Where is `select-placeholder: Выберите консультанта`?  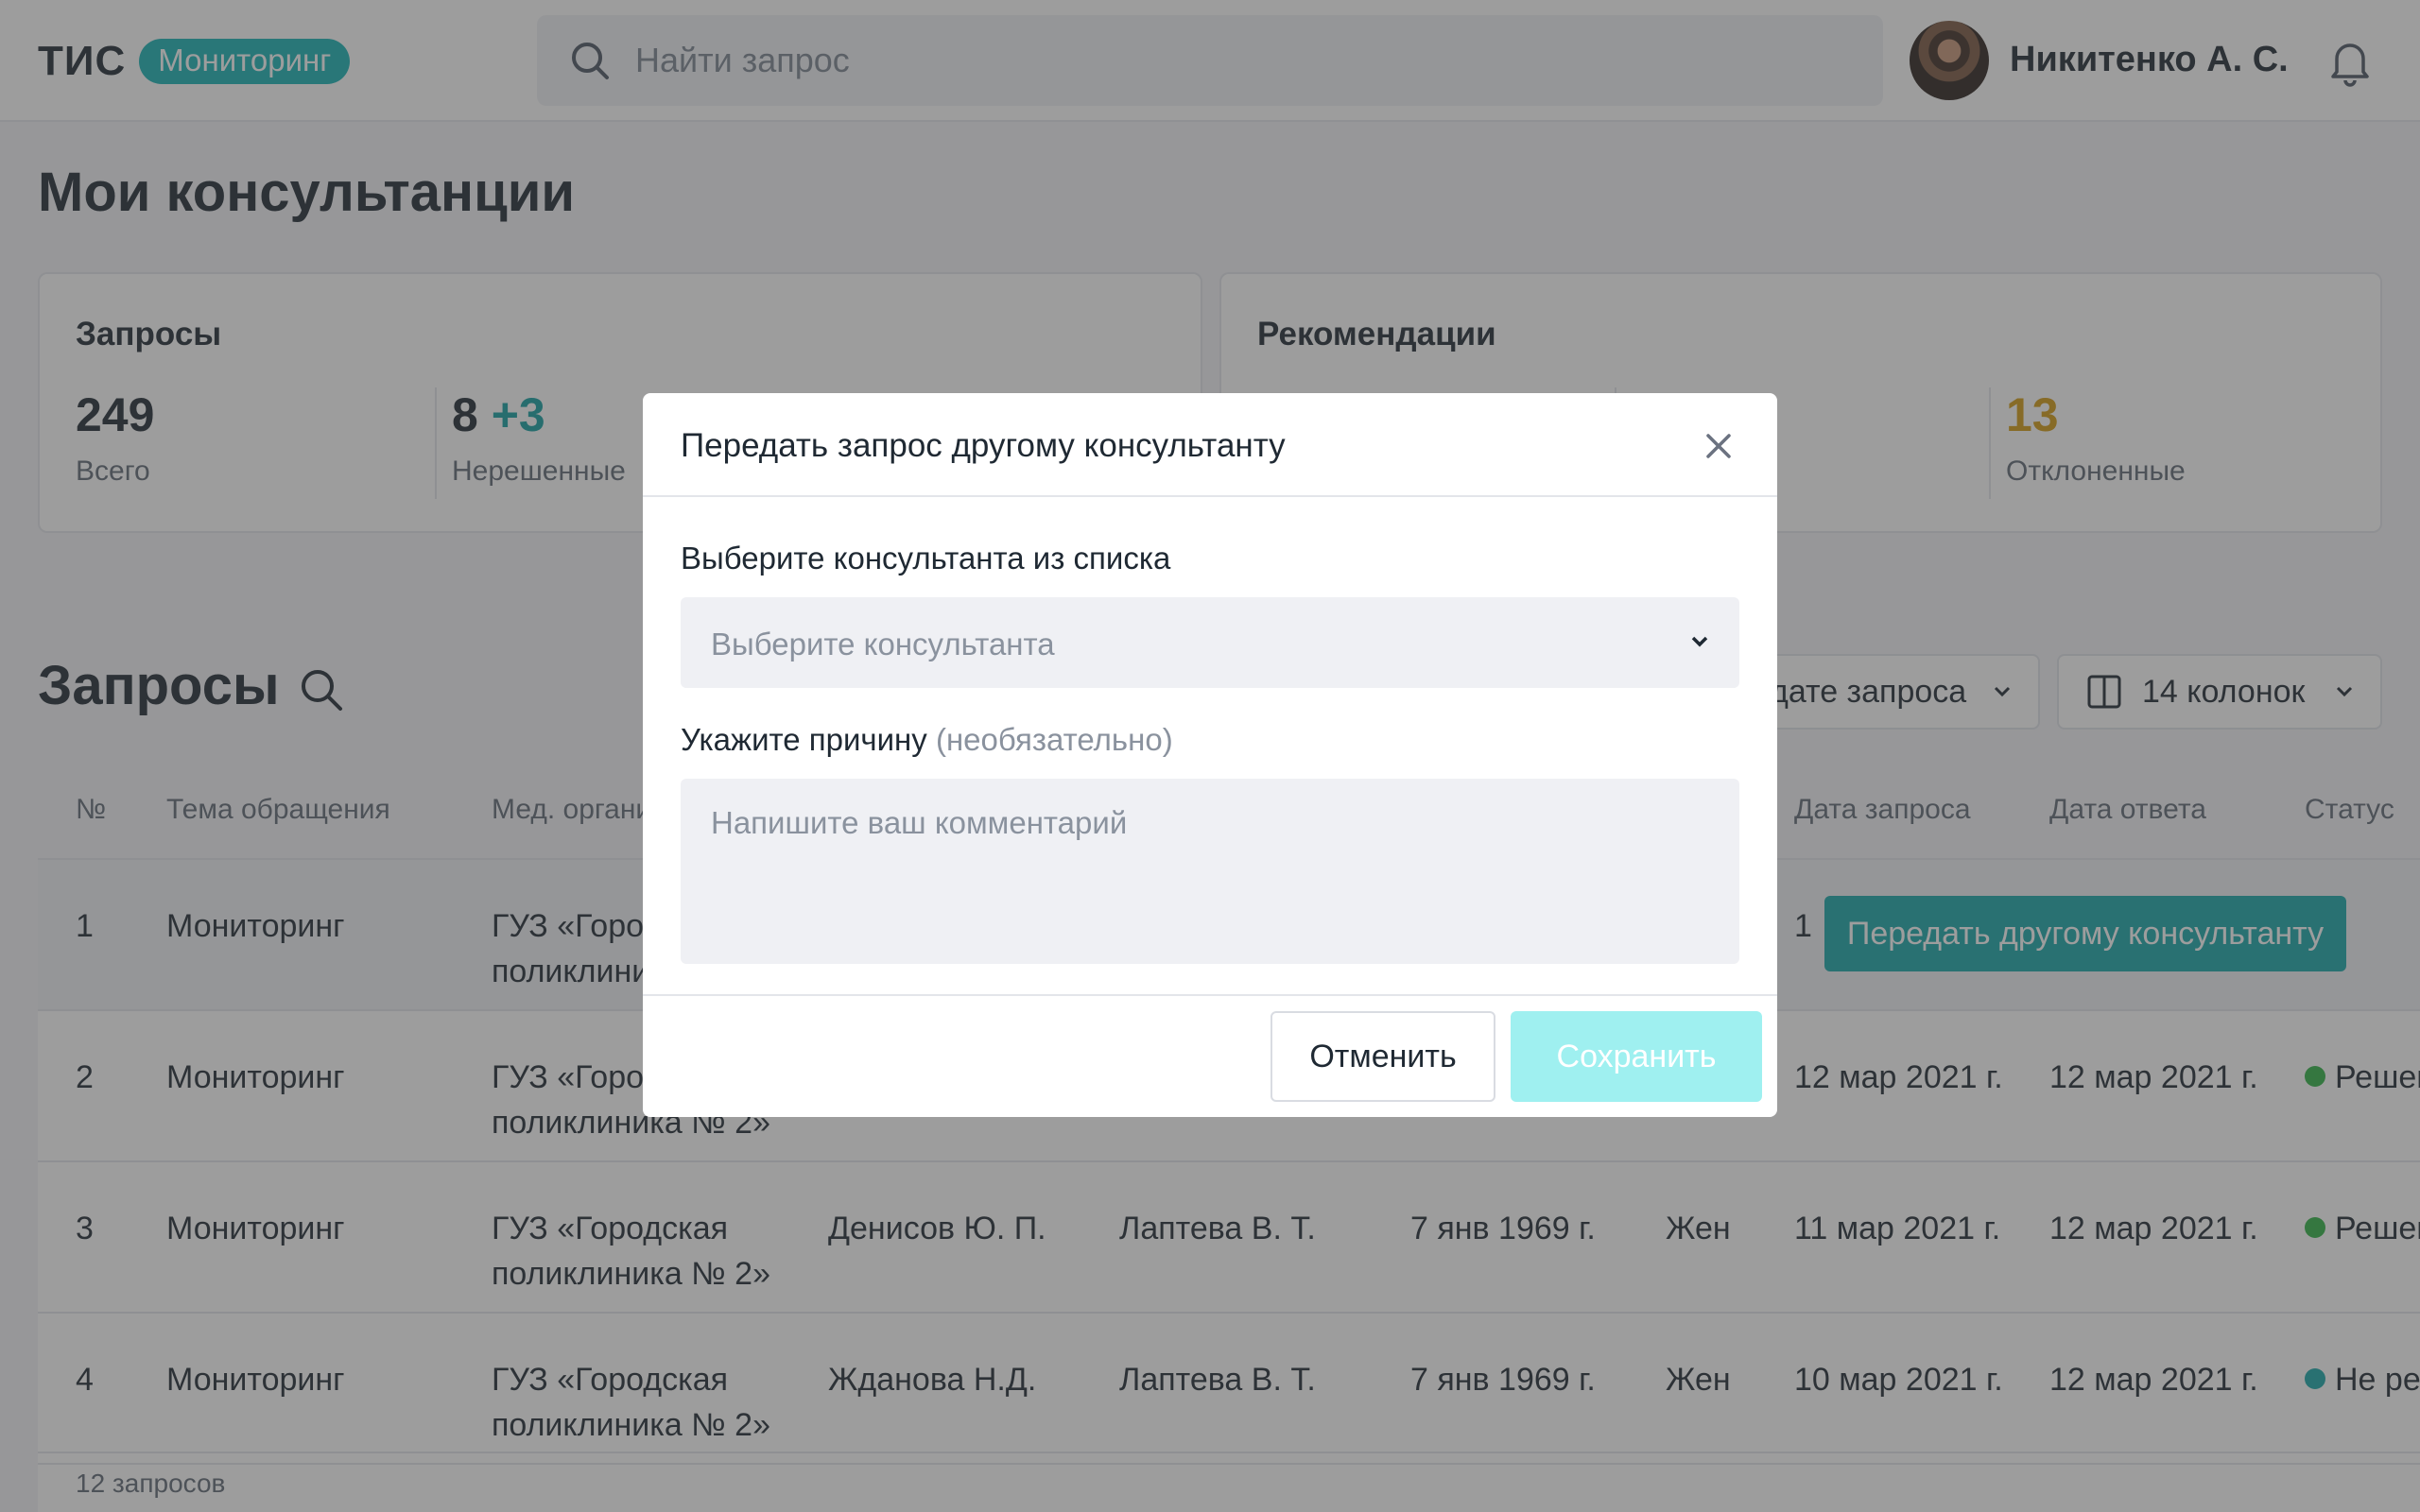 select-placeholder: Выберите консультанта is located at coordinates (883, 644).